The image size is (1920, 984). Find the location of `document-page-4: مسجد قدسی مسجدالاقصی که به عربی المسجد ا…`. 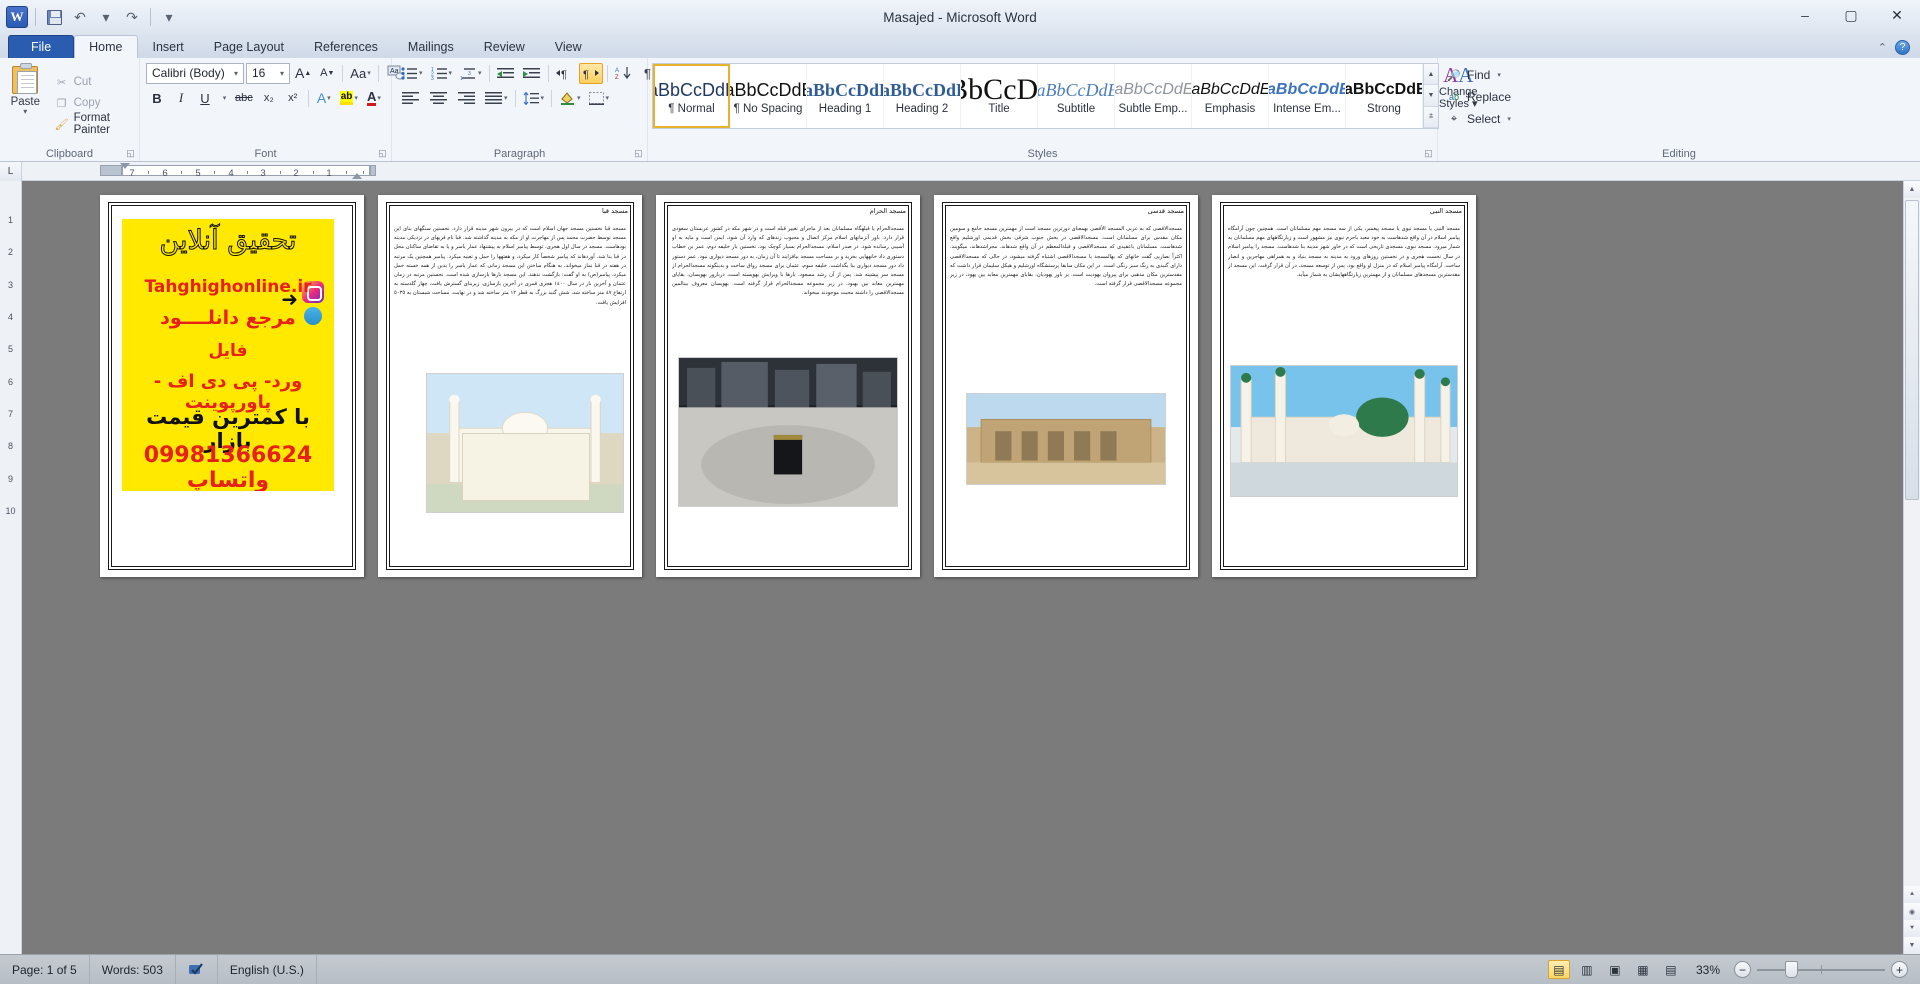

document-page-4: مسجد قدسی مسجدالاقصی که به عربی المسجد ا… is located at coordinates (1066, 386).